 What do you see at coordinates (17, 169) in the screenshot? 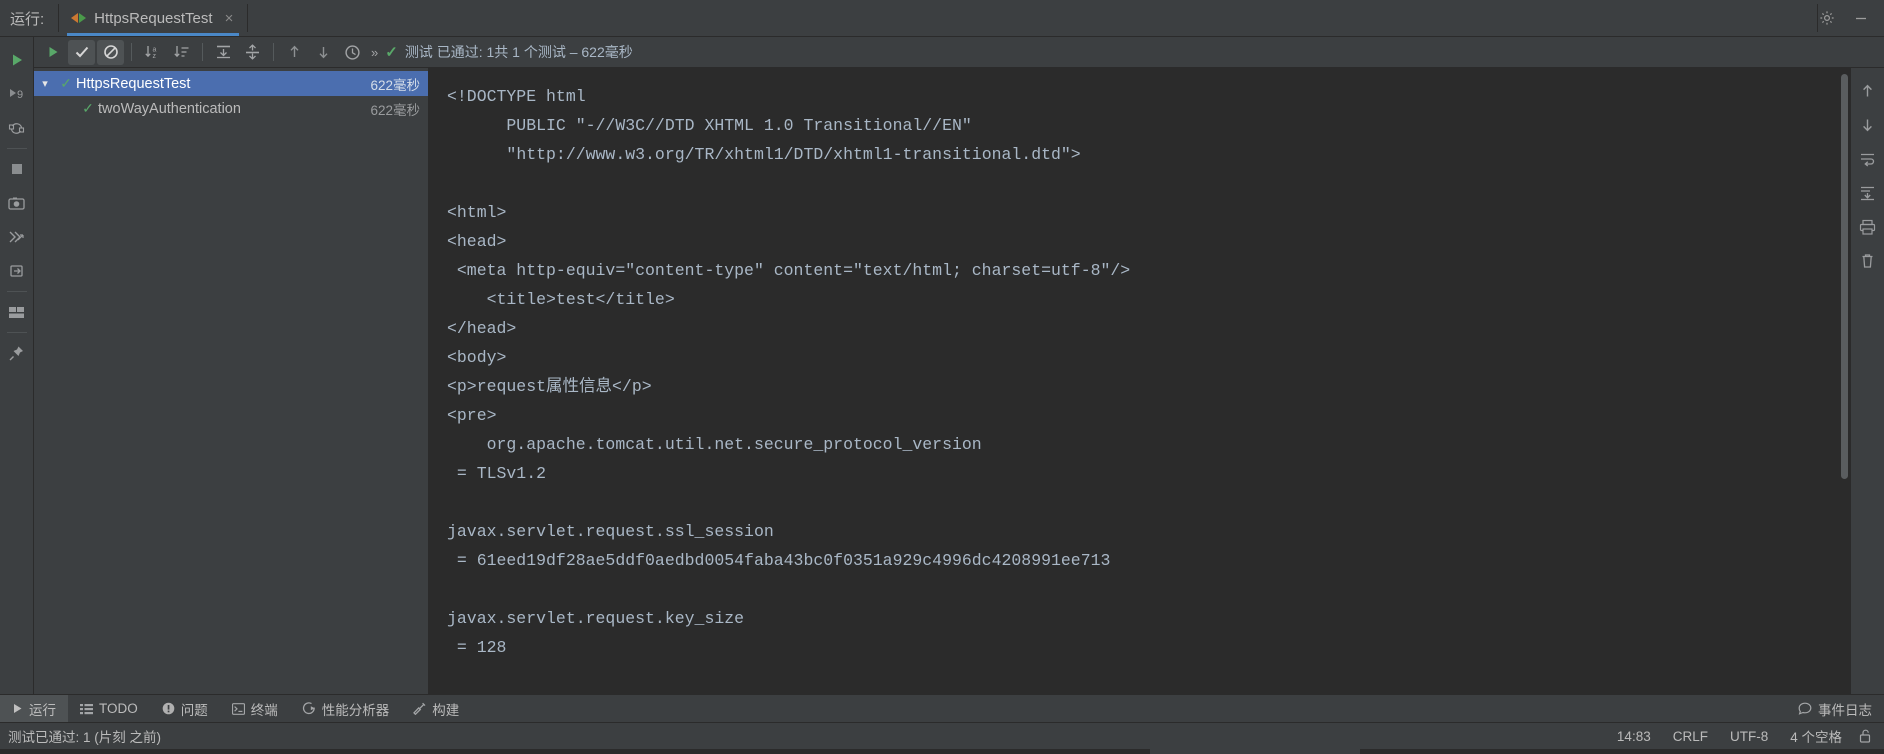
I see `stop-icon` at bounding box center [17, 169].